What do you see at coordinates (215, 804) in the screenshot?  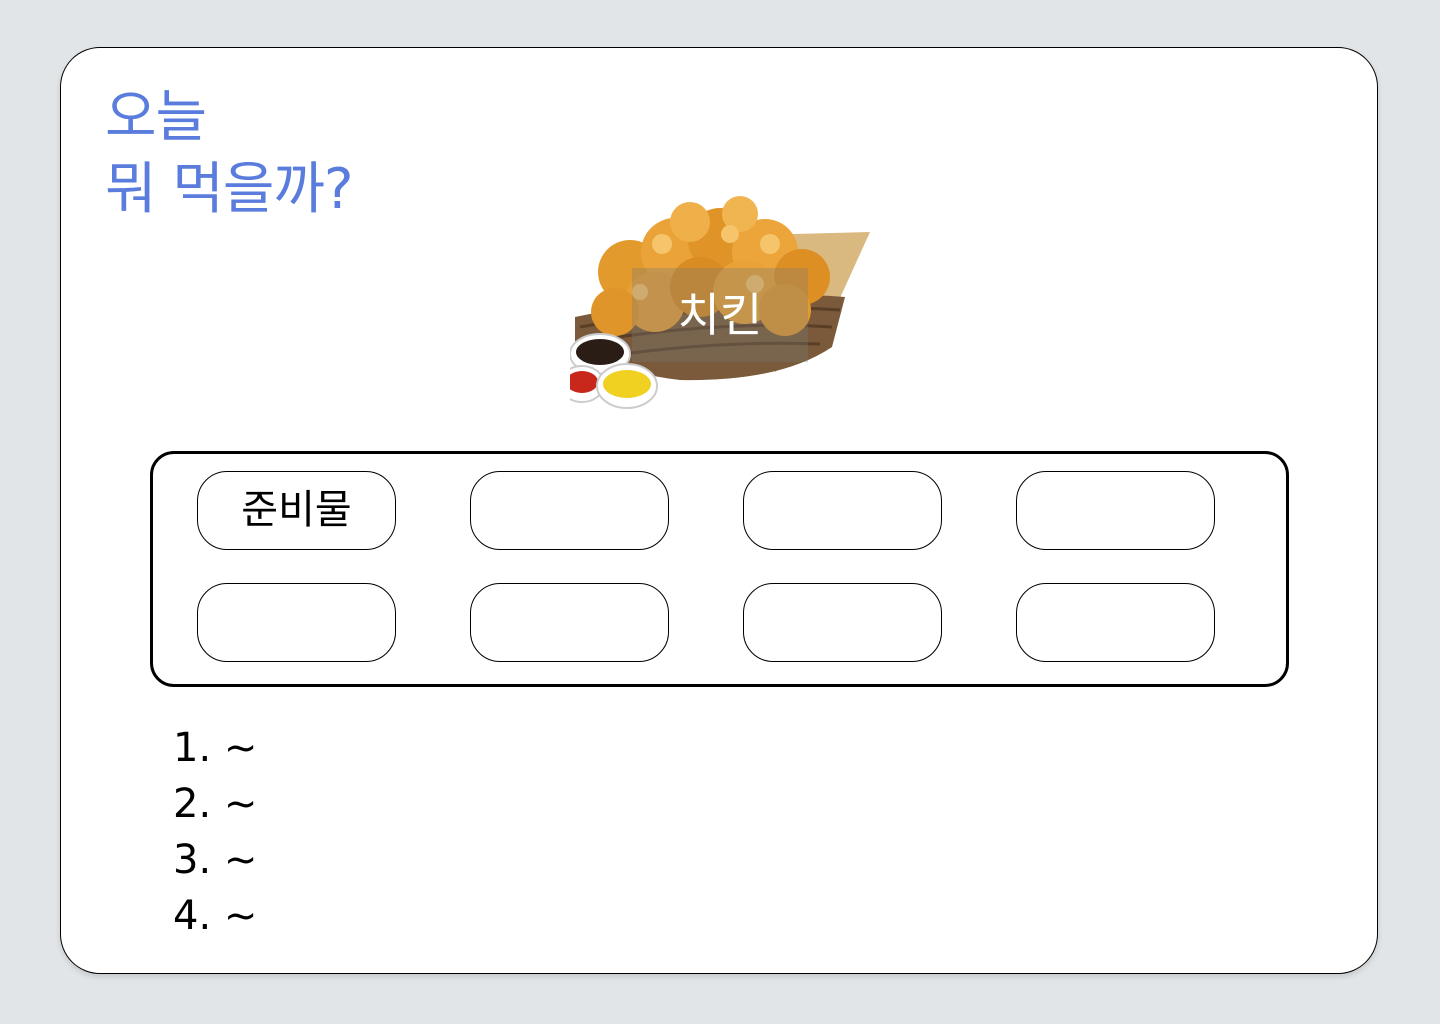 I see `step-item: 2. ~` at bounding box center [215, 804].